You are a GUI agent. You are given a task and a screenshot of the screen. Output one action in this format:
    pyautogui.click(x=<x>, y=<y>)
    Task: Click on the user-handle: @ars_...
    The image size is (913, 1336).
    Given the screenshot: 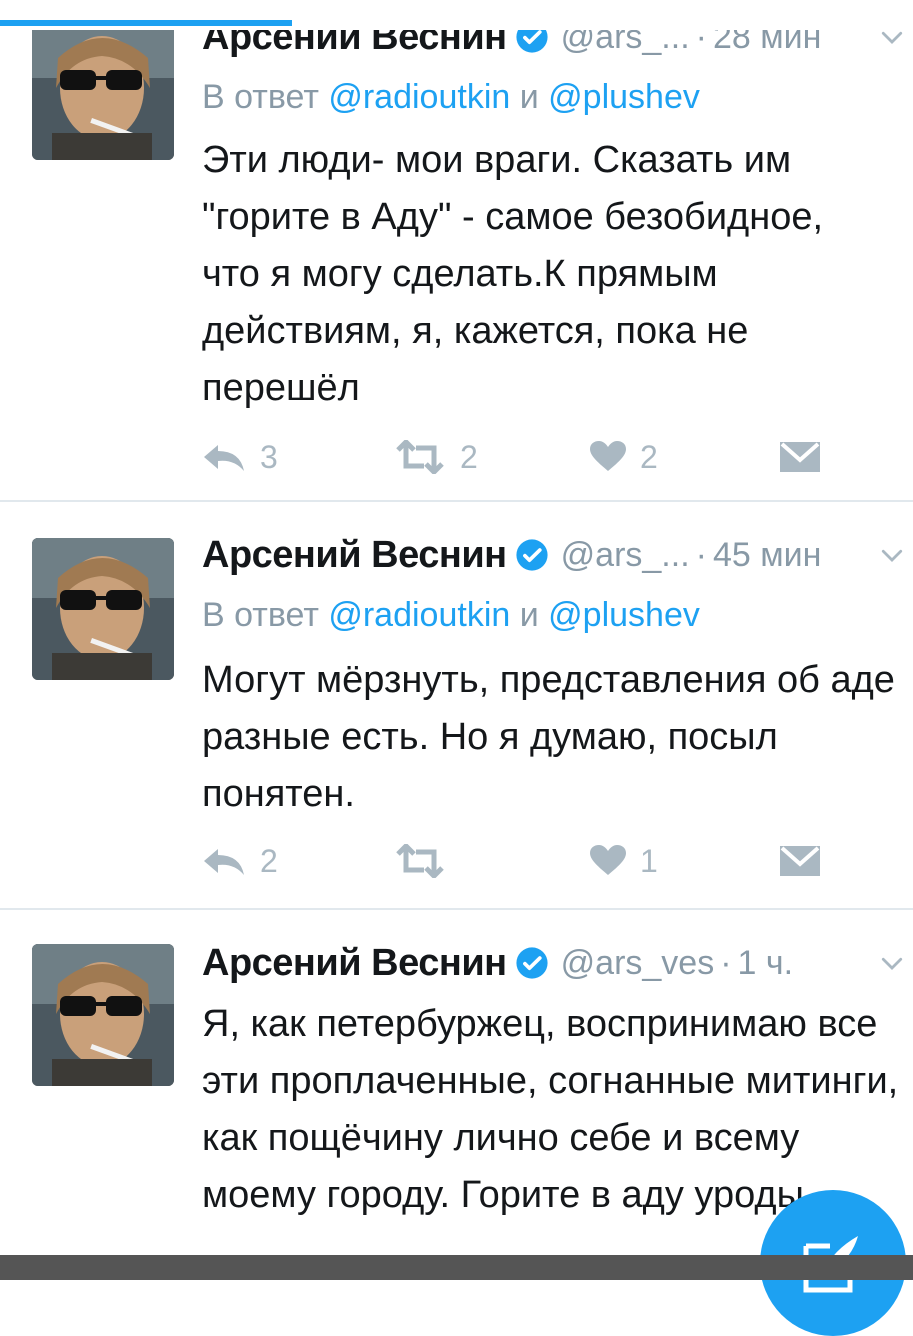 What is the action you would take?
    pyautogui.click(x=625, y=555)
    